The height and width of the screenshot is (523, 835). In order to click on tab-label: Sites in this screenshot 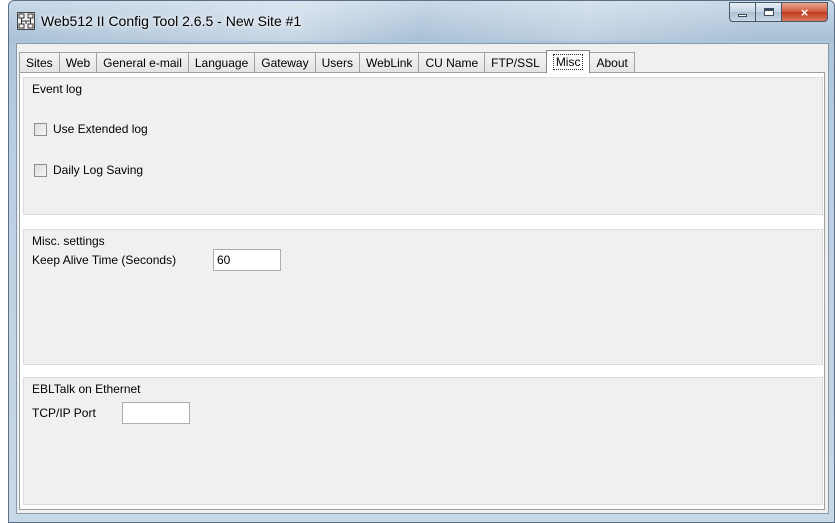, I will do `click(39, 63)`.